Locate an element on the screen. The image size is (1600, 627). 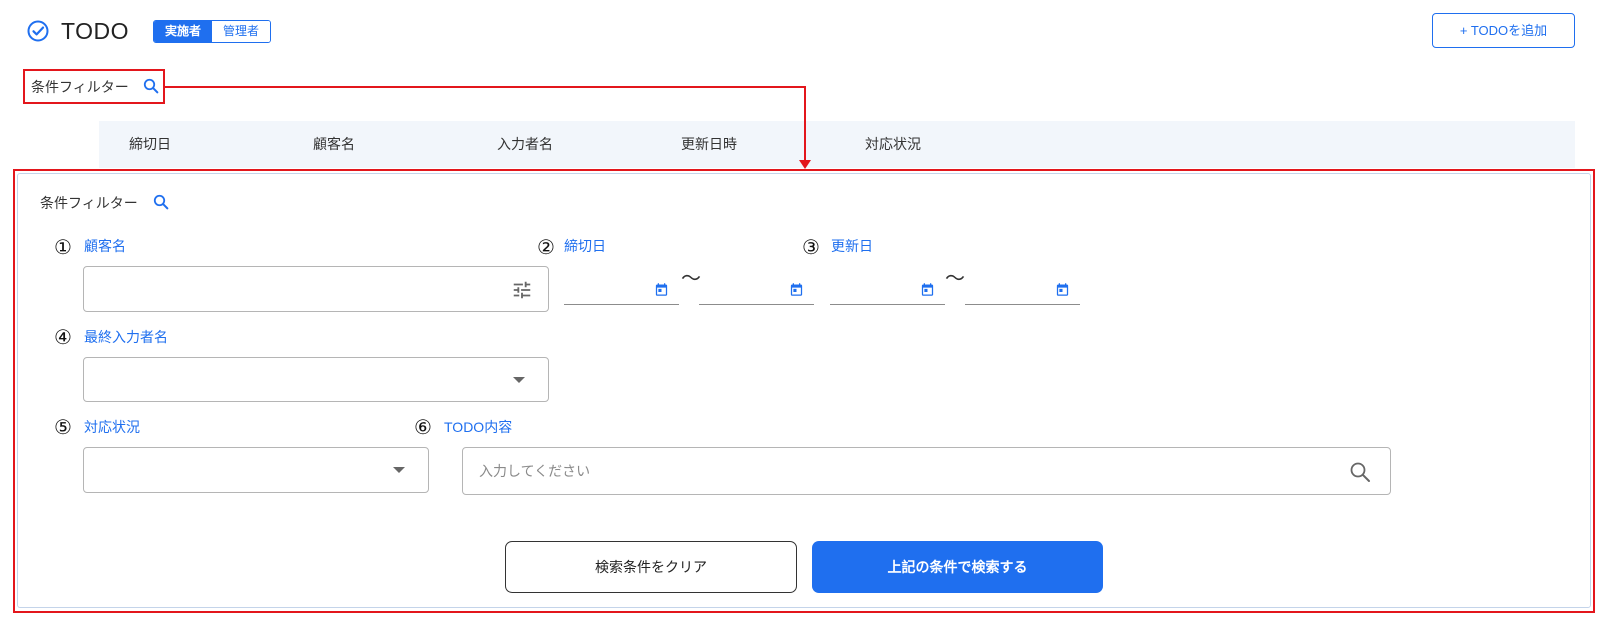
todo-content-input is located at coordinates (926, 471).